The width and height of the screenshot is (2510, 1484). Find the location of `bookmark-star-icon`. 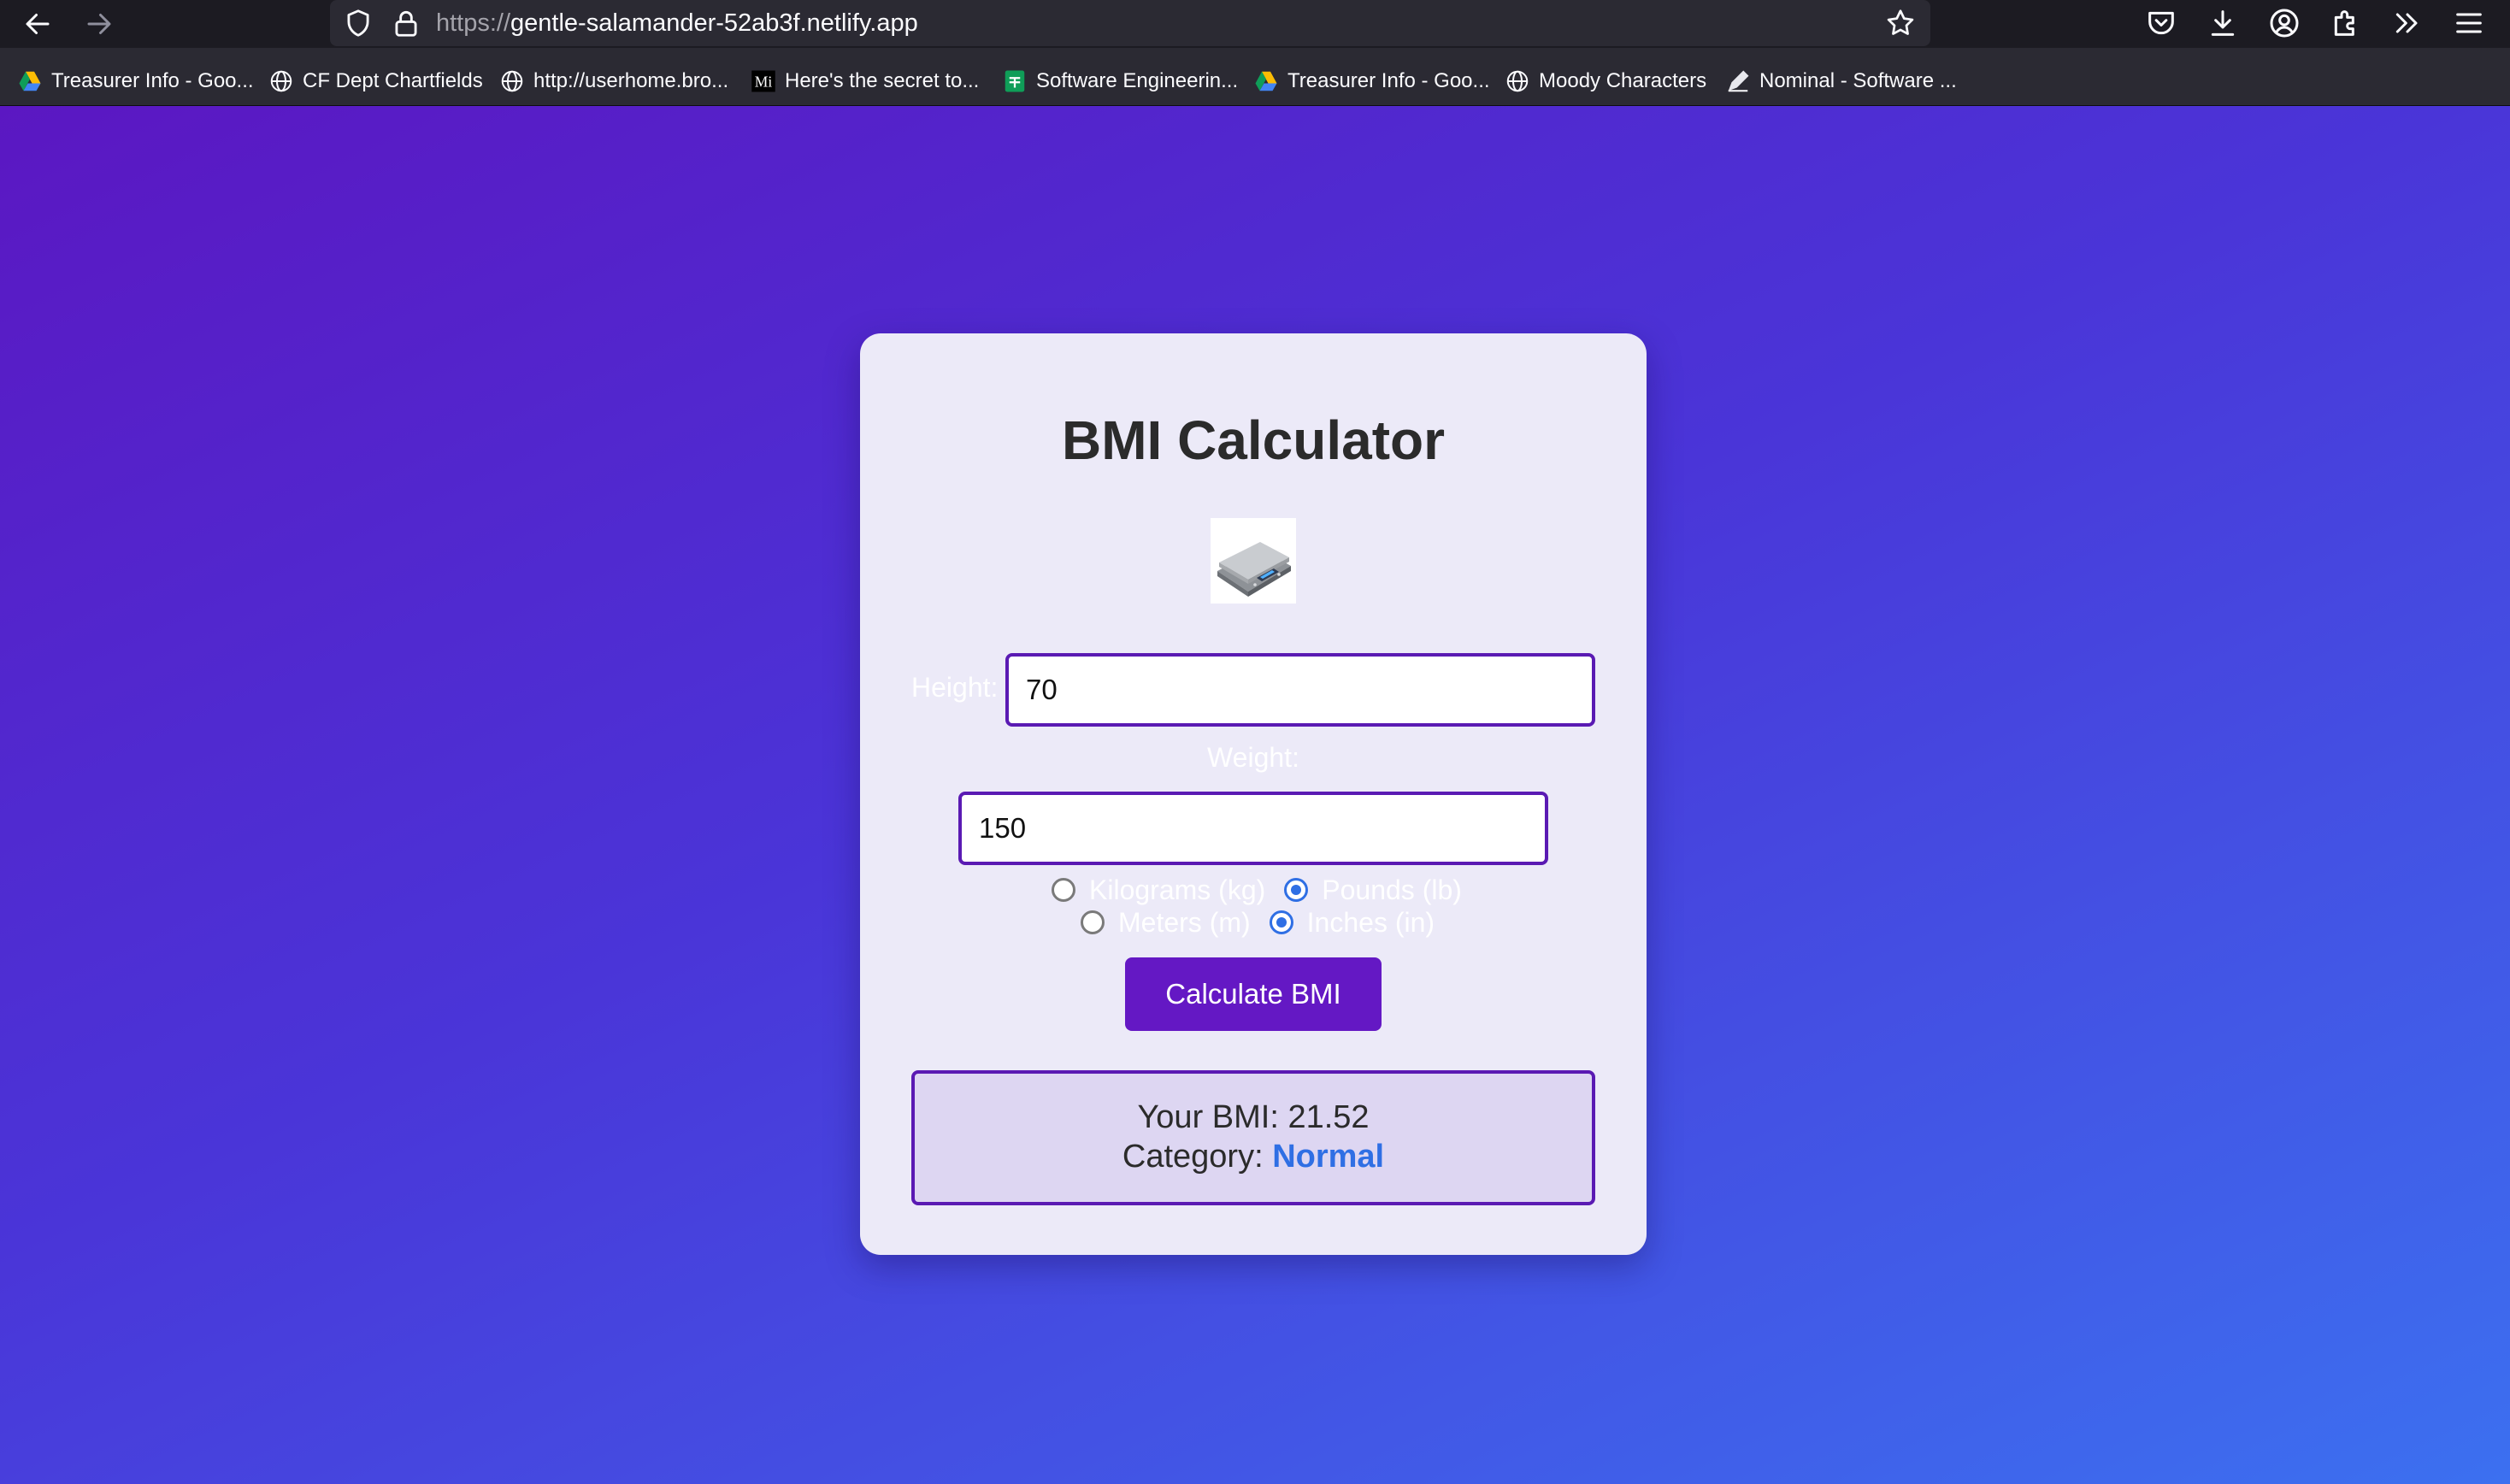

bookmark-star-icon is located at coordinates (1900, 23).